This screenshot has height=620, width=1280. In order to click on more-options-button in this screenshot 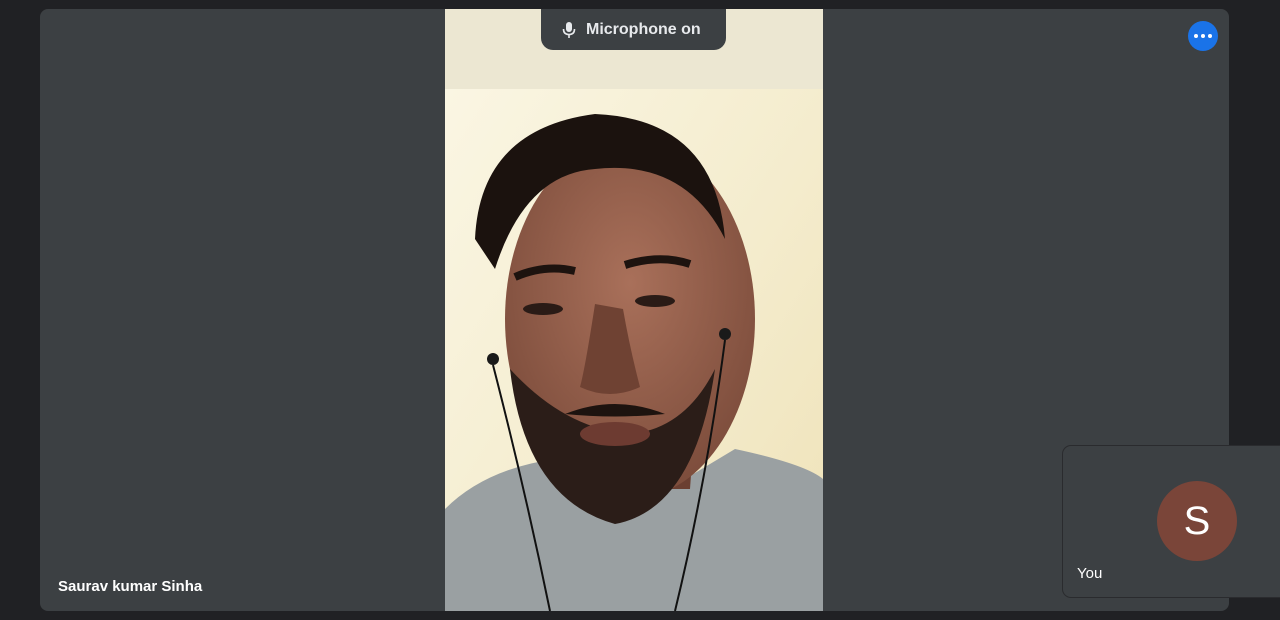, I will do `click(1203, 36)`.